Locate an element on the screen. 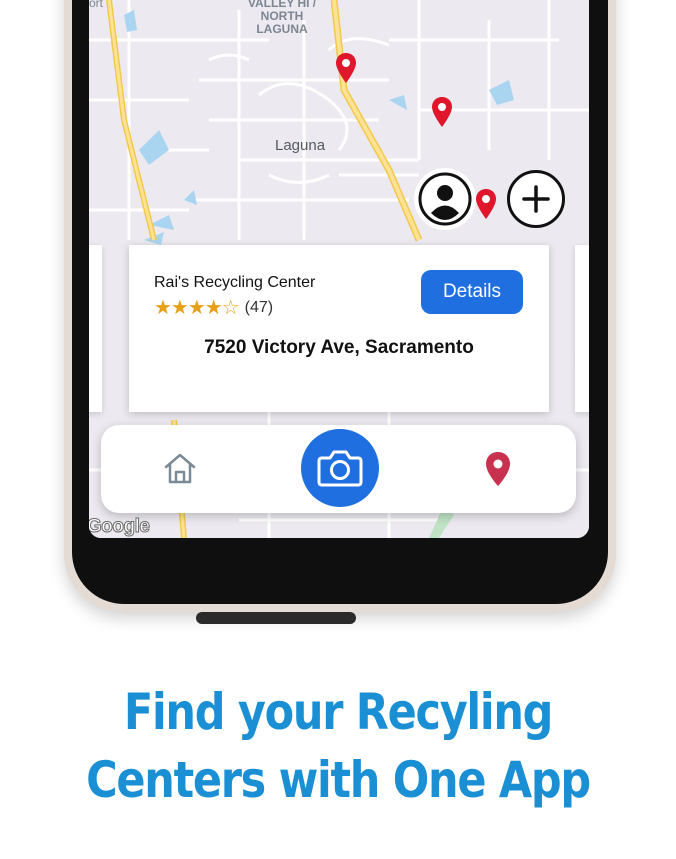 The image size is (676, 859). bottom-navigation is located at coordinates (338, 469).